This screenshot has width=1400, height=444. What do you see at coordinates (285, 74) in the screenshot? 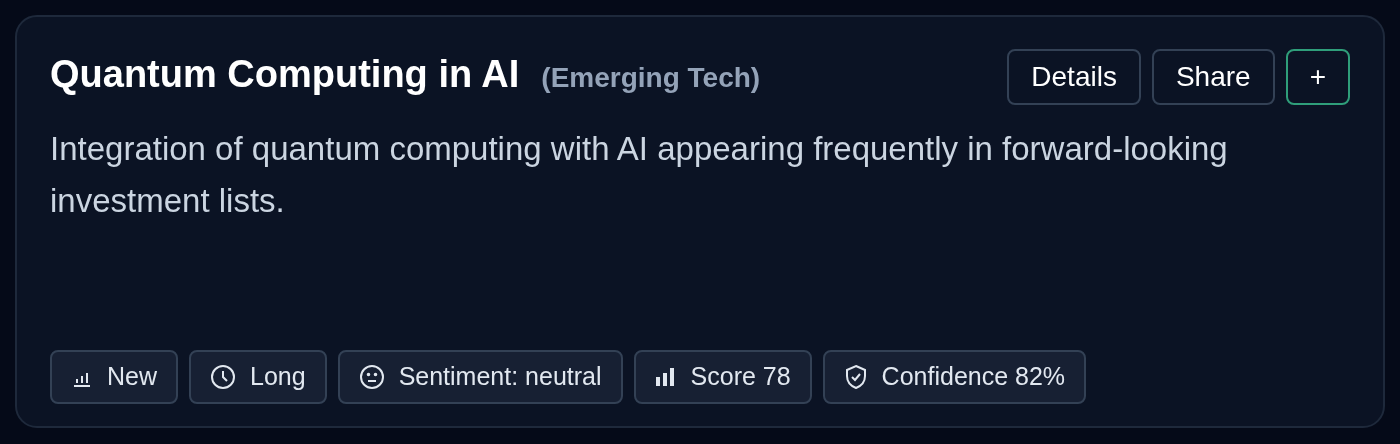
I see `card-title: Quantum Computing in AI` at bounding box center [285, 74].